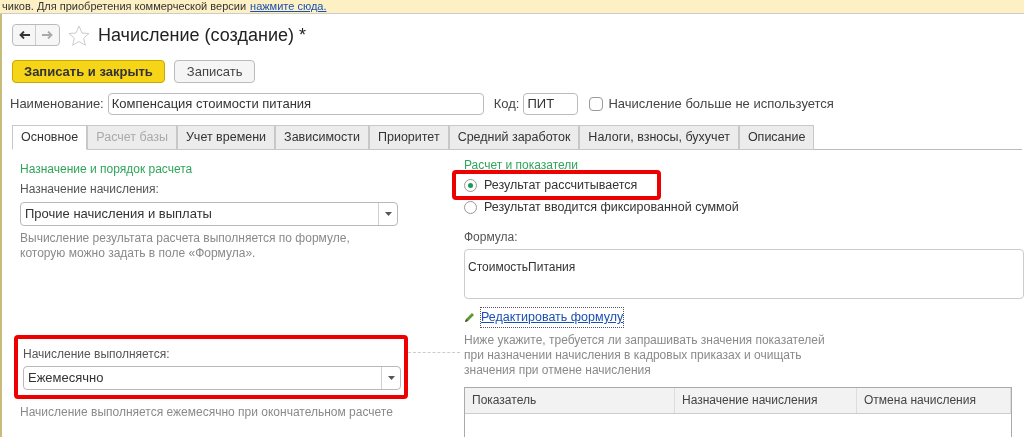  Describe the element at coordinates (570, 400) in the screenshot. I see `column-header: Показатель` at that location.